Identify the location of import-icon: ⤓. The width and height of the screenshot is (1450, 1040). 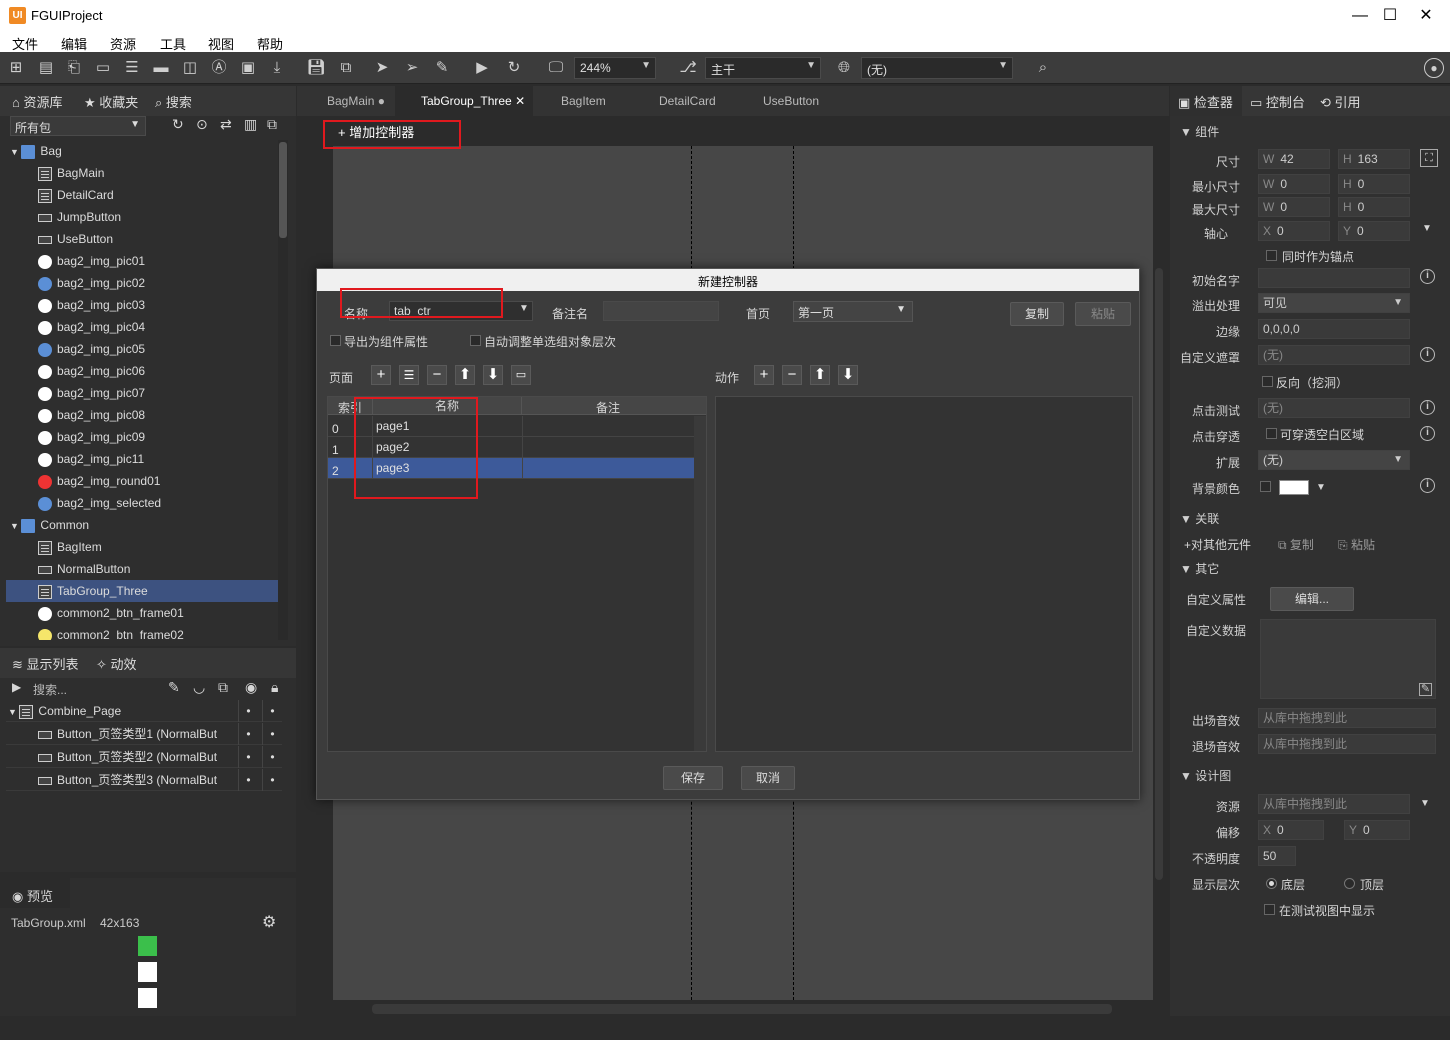
(277, 68).